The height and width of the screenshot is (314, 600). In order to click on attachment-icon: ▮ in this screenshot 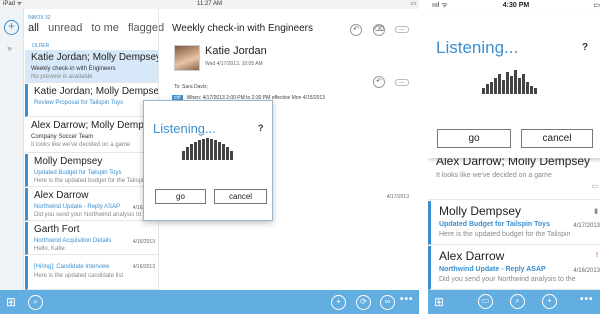, I will do `click(596, 211)`.